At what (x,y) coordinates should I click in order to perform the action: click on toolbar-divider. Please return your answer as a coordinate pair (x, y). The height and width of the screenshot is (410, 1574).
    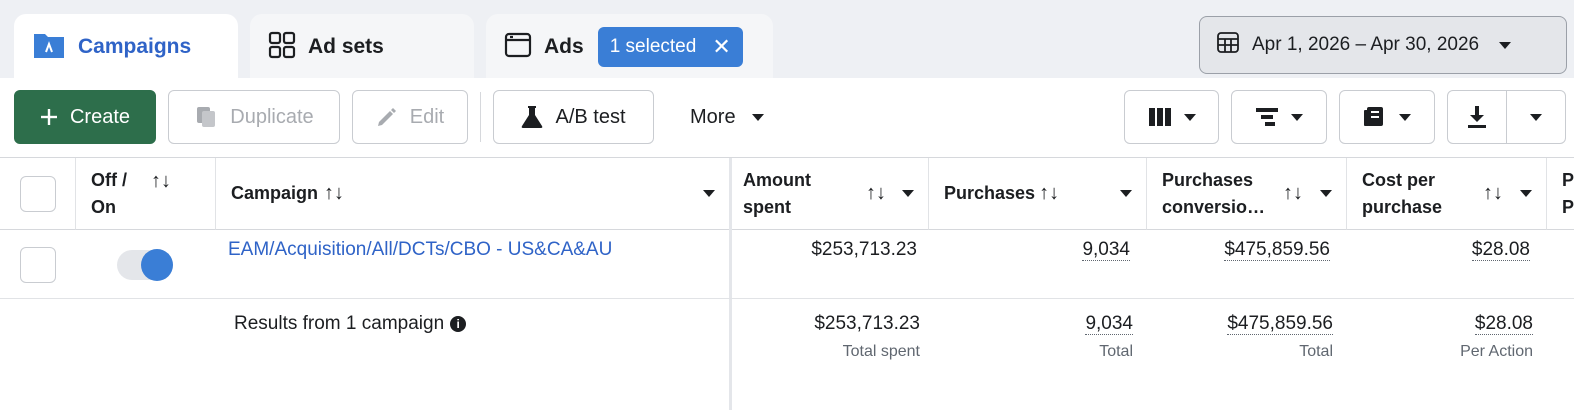
    Looking at the image, I should click on (480, 117).